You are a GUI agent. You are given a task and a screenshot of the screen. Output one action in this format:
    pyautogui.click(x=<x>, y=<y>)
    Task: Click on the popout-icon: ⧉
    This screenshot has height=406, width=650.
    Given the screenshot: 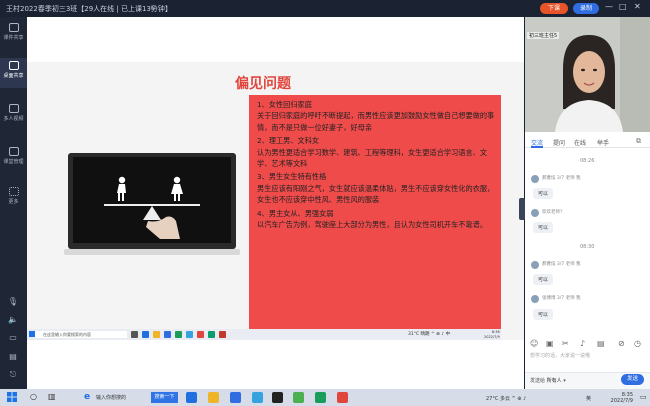 What is the action you would take?
    pyautogui.click(x=638, y=141)
    